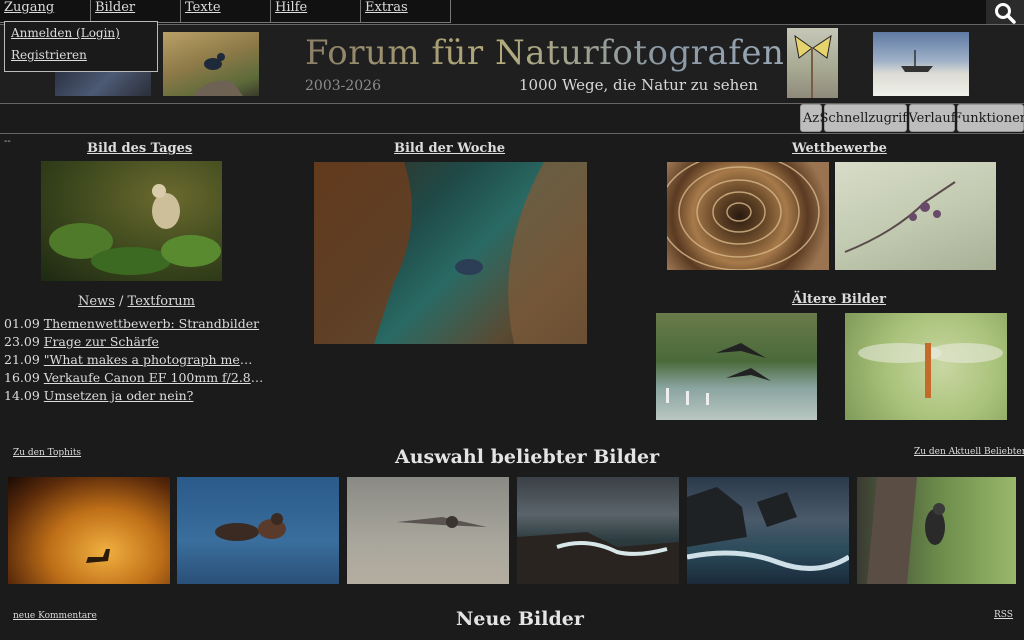 This screenshot has width=1024, height=640. Describe the element at coordinates (839, 148) in the screenshot. I see `wettbewerbe-heading: Wettbewerbe` at that location.